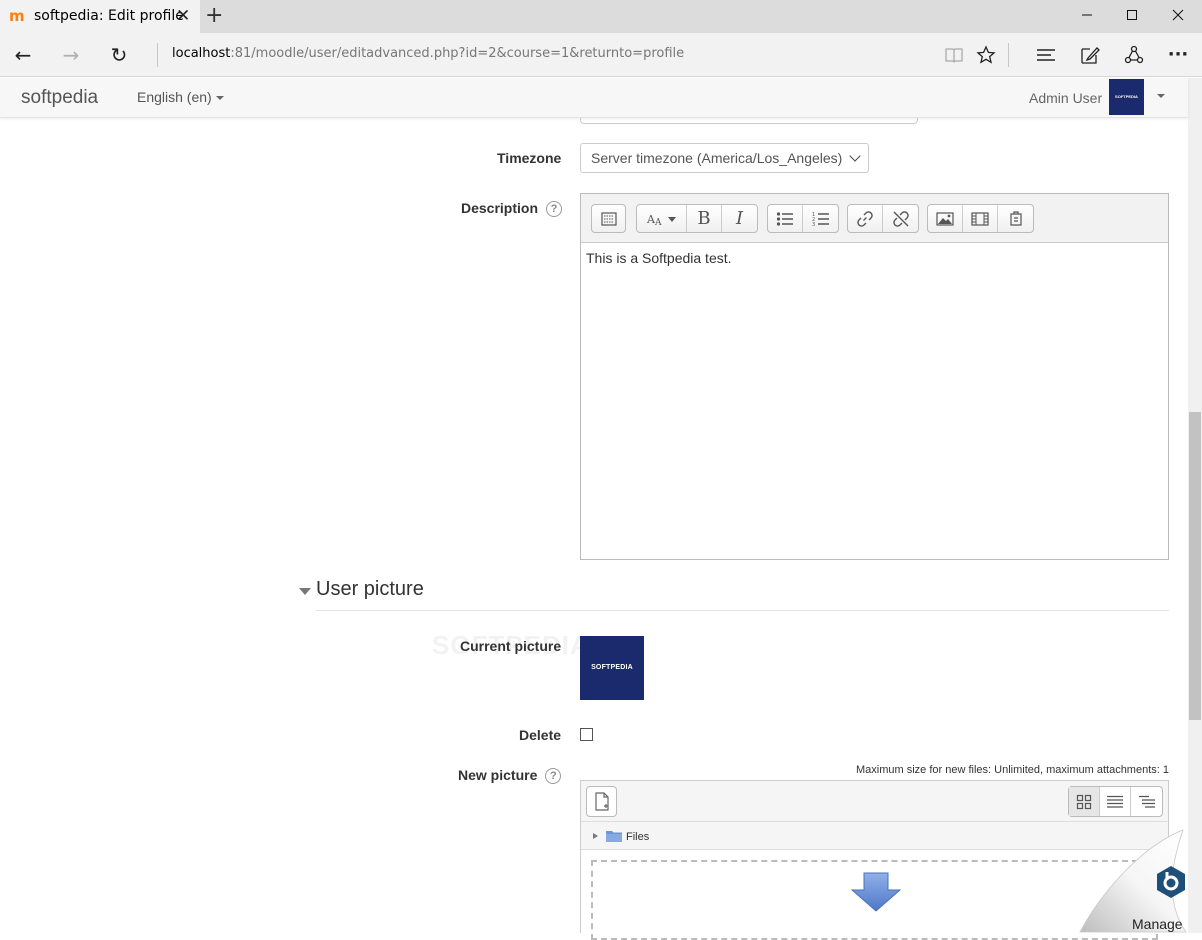 This screenshot has height=940, width=1202. I want to click on page-scrollbar-thumb, so click(1195, 566).